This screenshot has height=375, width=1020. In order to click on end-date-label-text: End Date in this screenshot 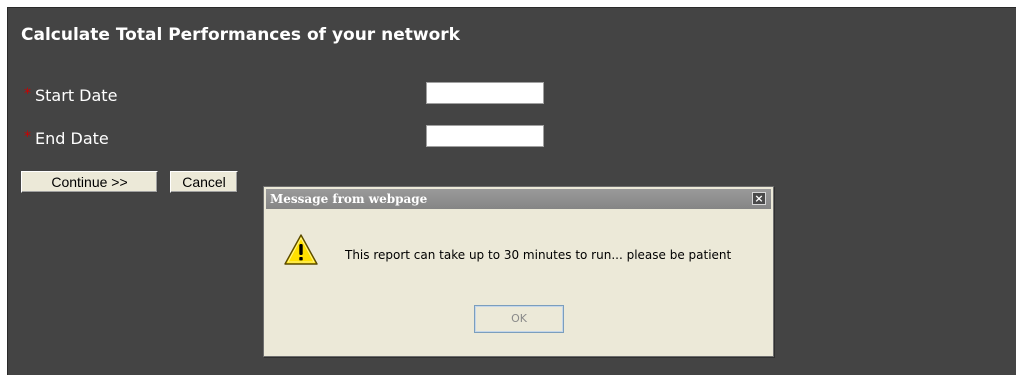, I will do `click(72, 138)`.